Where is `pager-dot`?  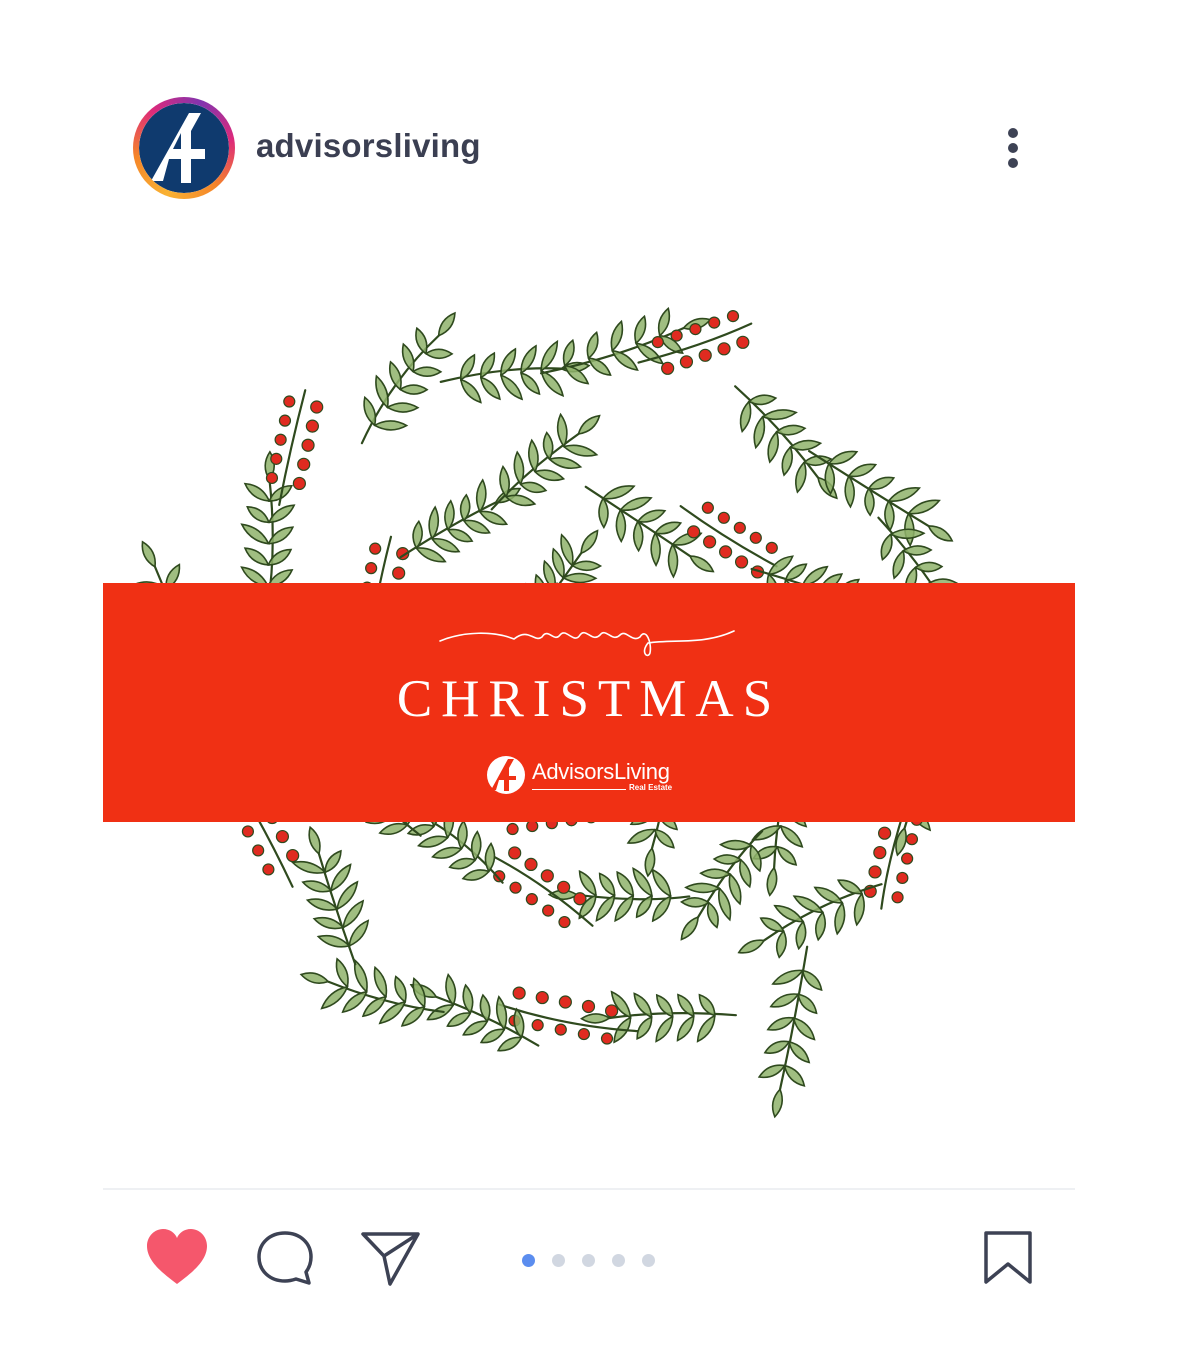 pager-dot is located at coordinates (558, 1260).